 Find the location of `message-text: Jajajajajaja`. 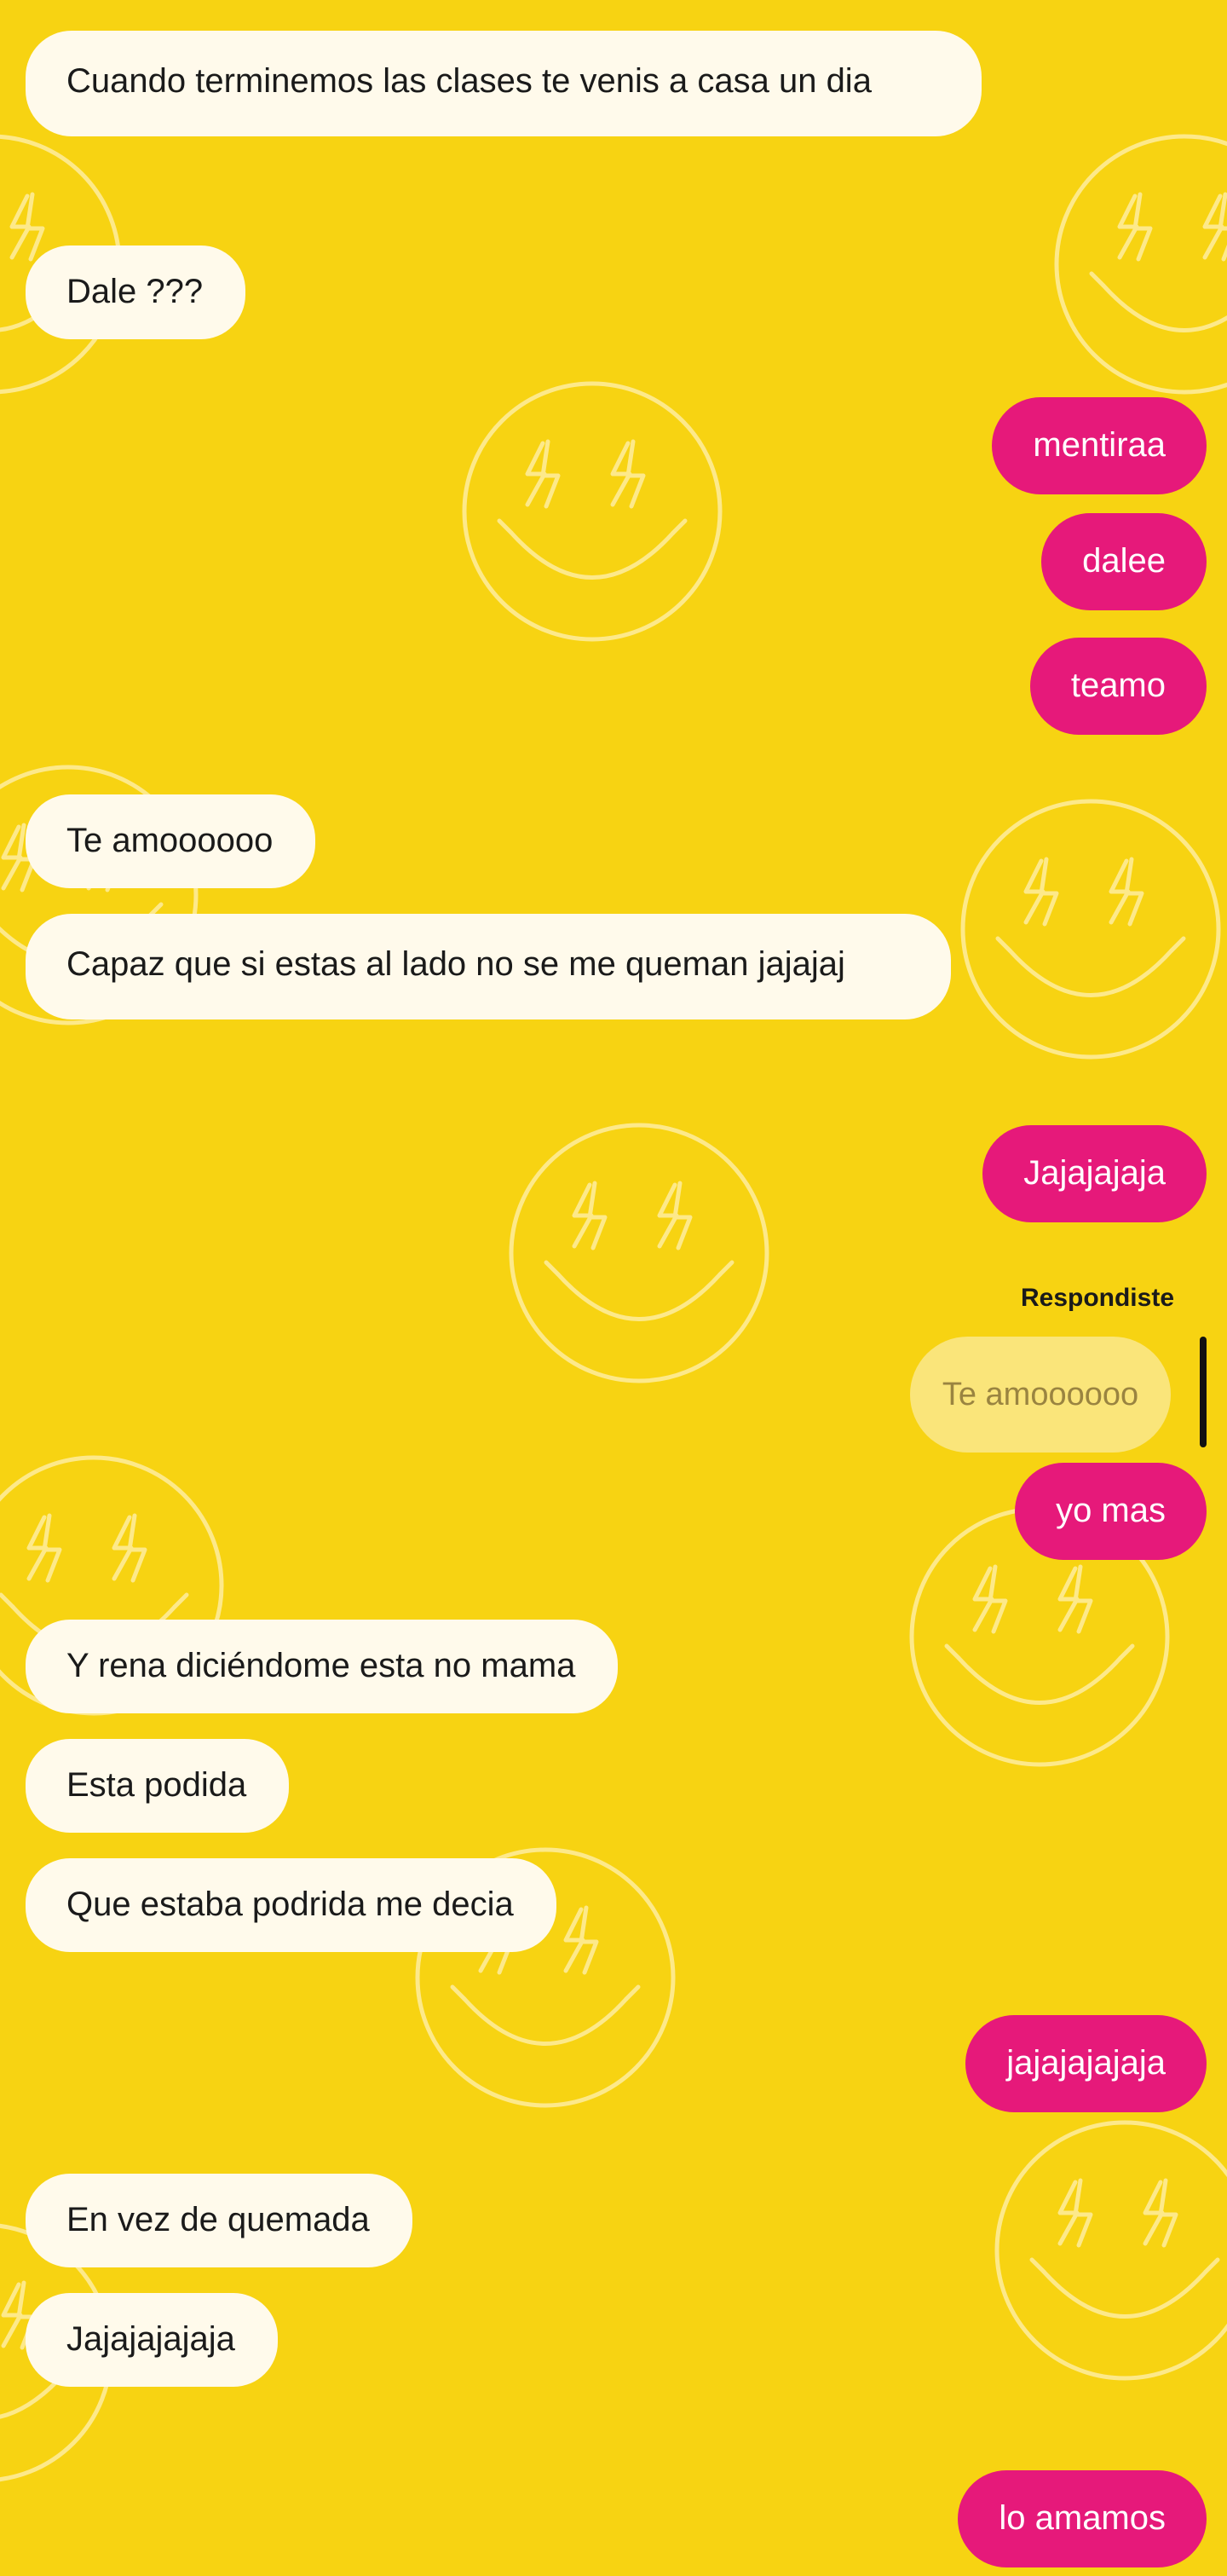

message-text: Jajajajajaja is located at coordinates (150, 2339).